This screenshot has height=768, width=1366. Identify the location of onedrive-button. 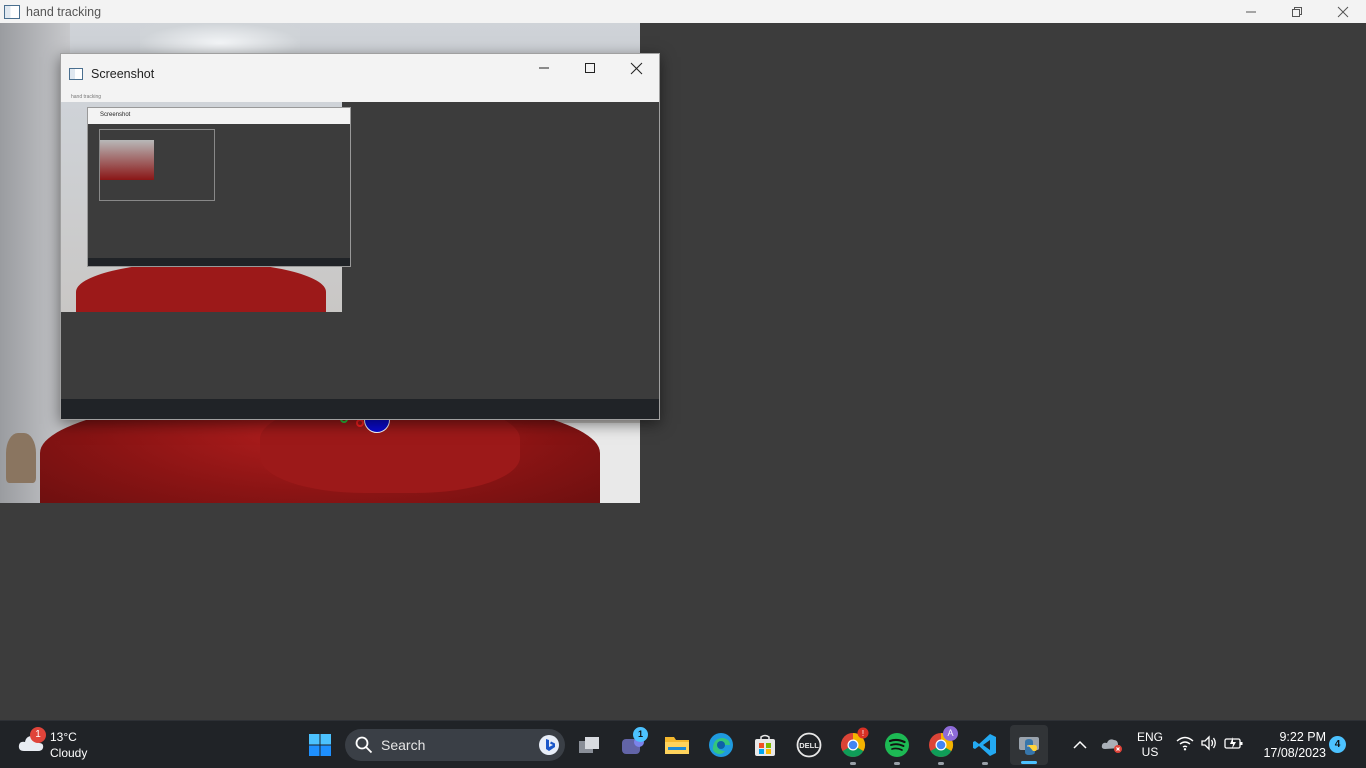
(1112, 745).